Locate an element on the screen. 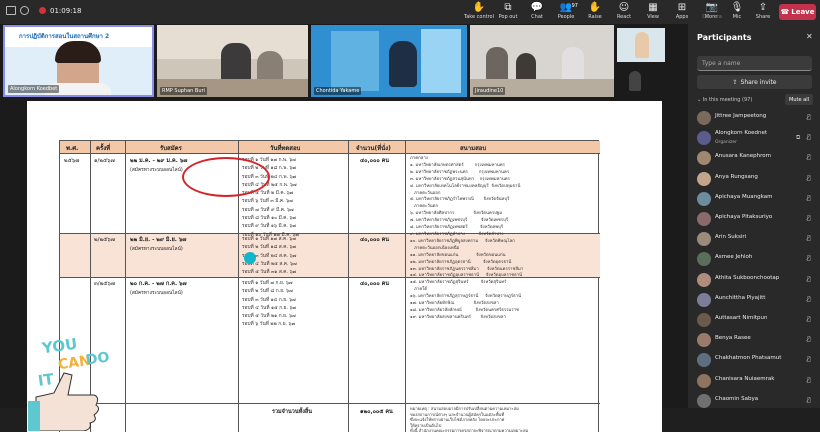 The height and width of the screenshot is (432, 820). toolbar-view-button: ▦ View is located at coordinates (653, 11).